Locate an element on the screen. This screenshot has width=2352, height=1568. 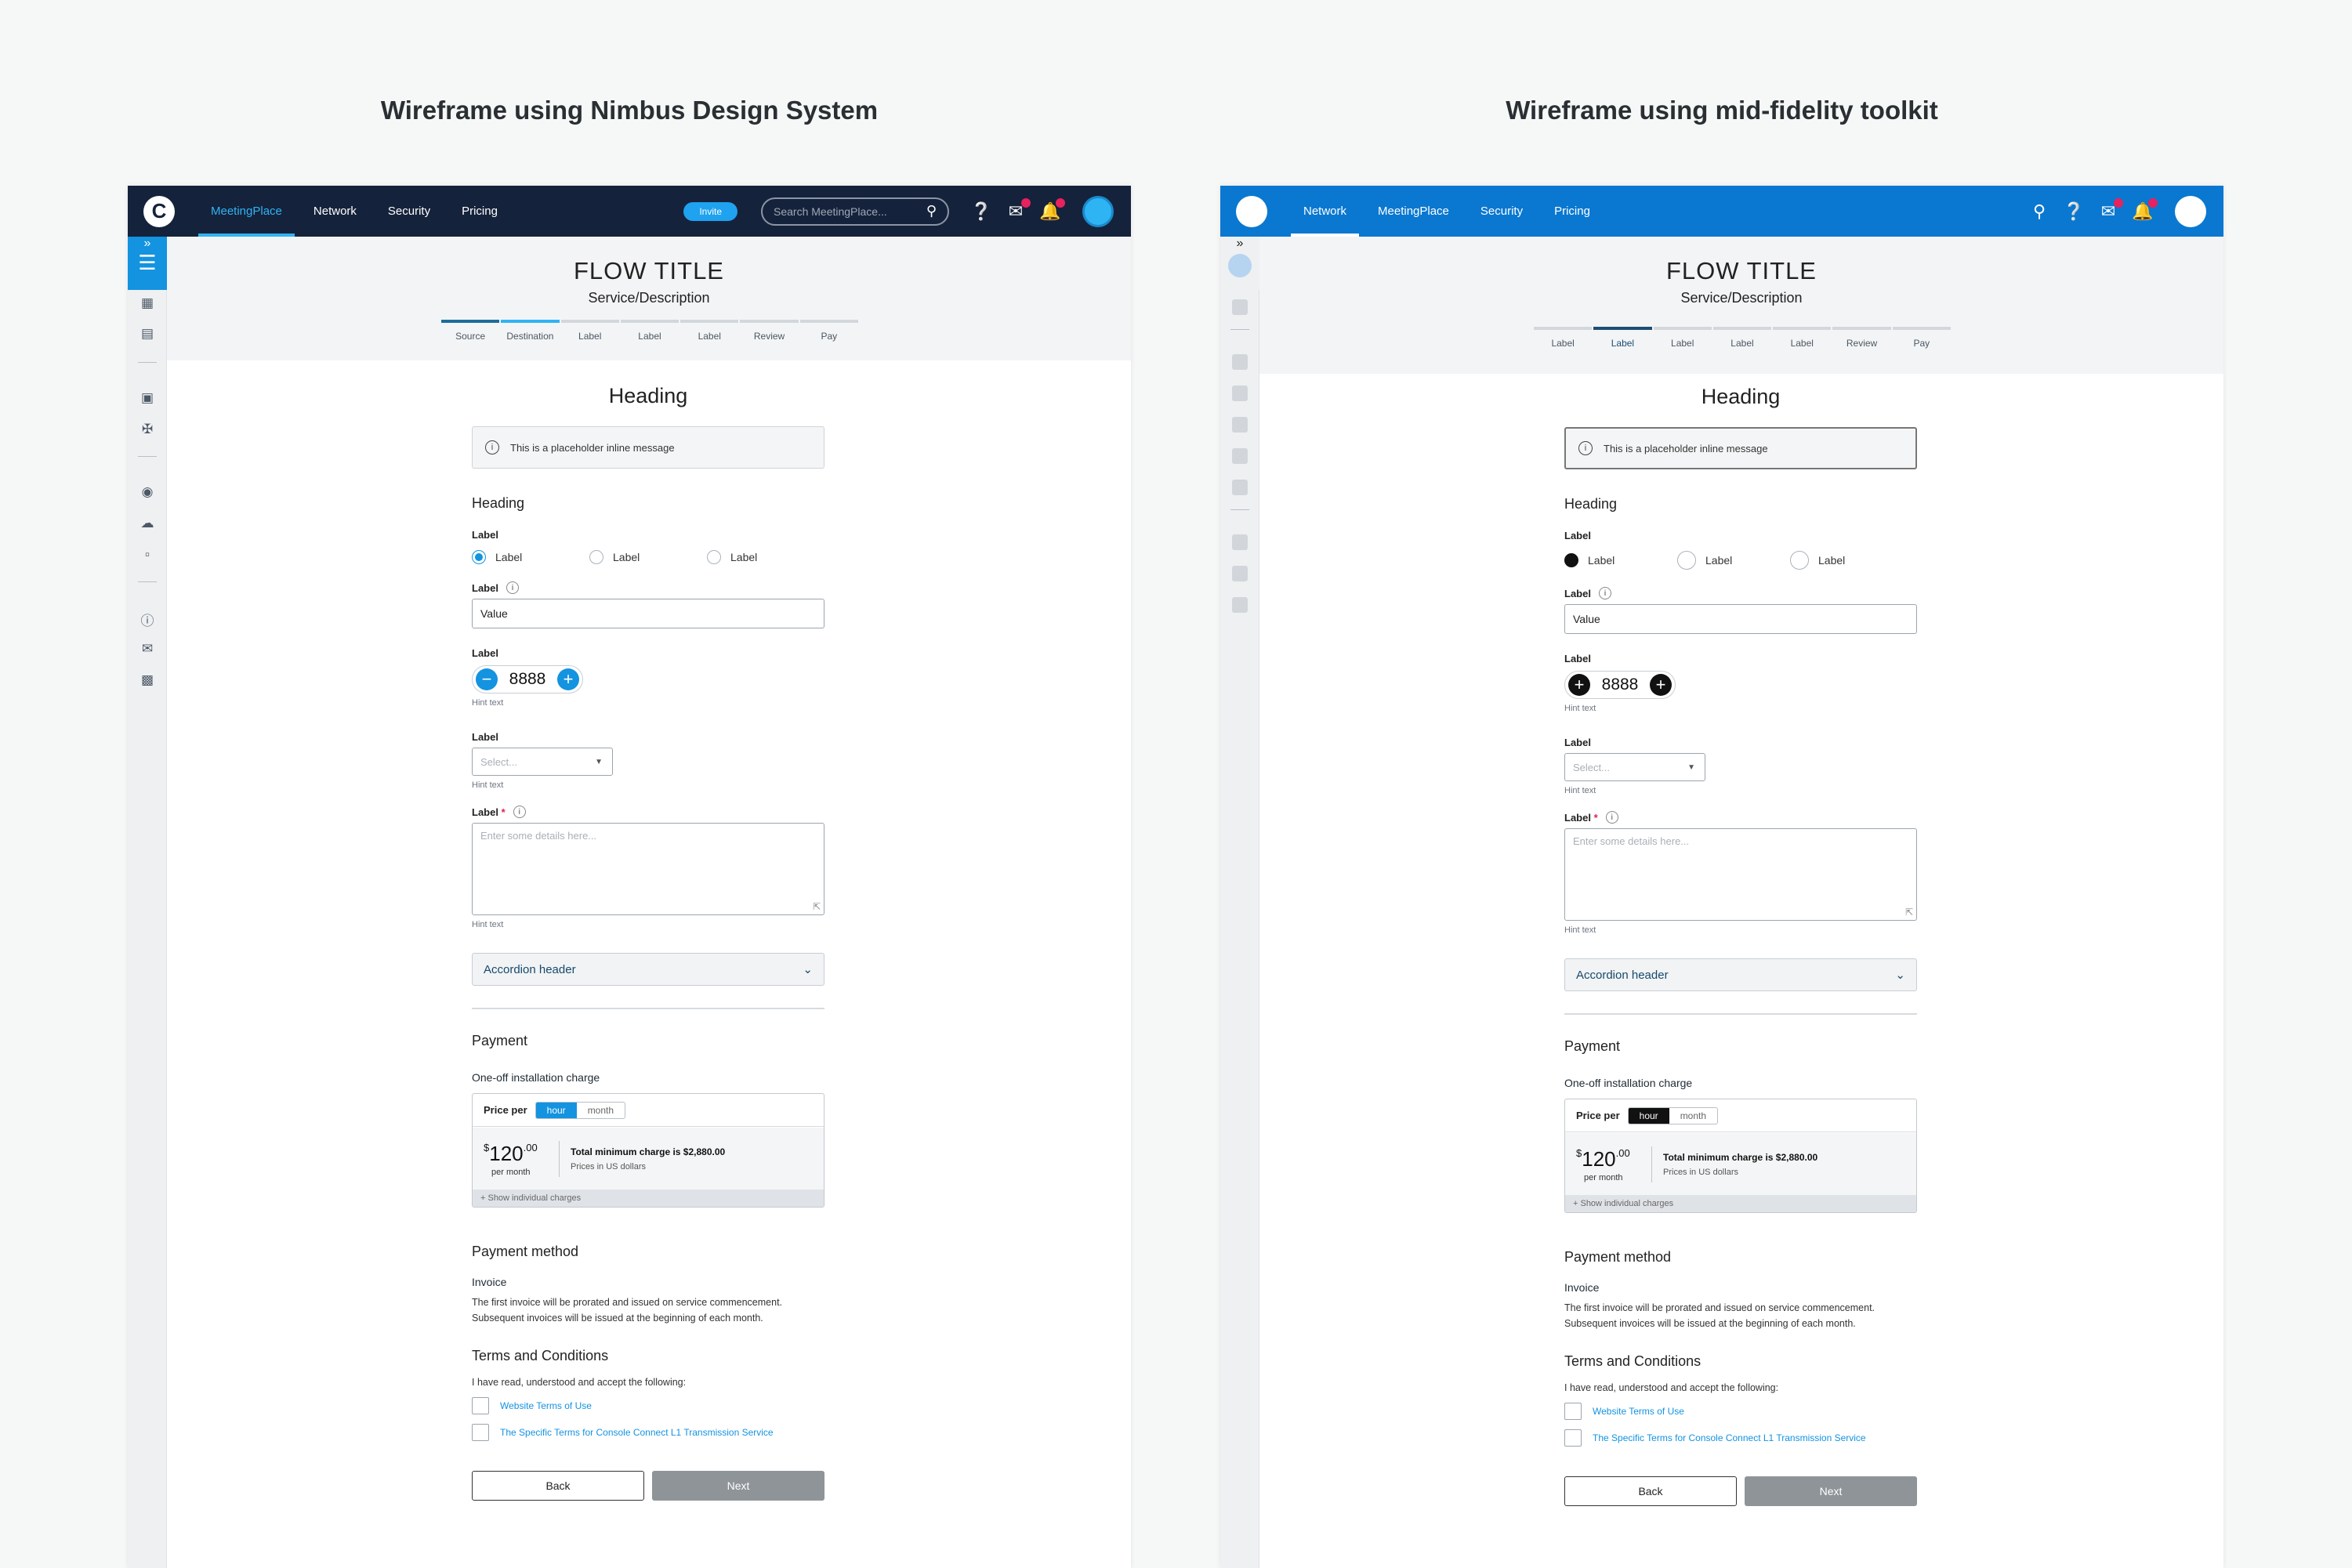
accordion-header: Accordion header ⌄ is located at coordinates (648, 970).